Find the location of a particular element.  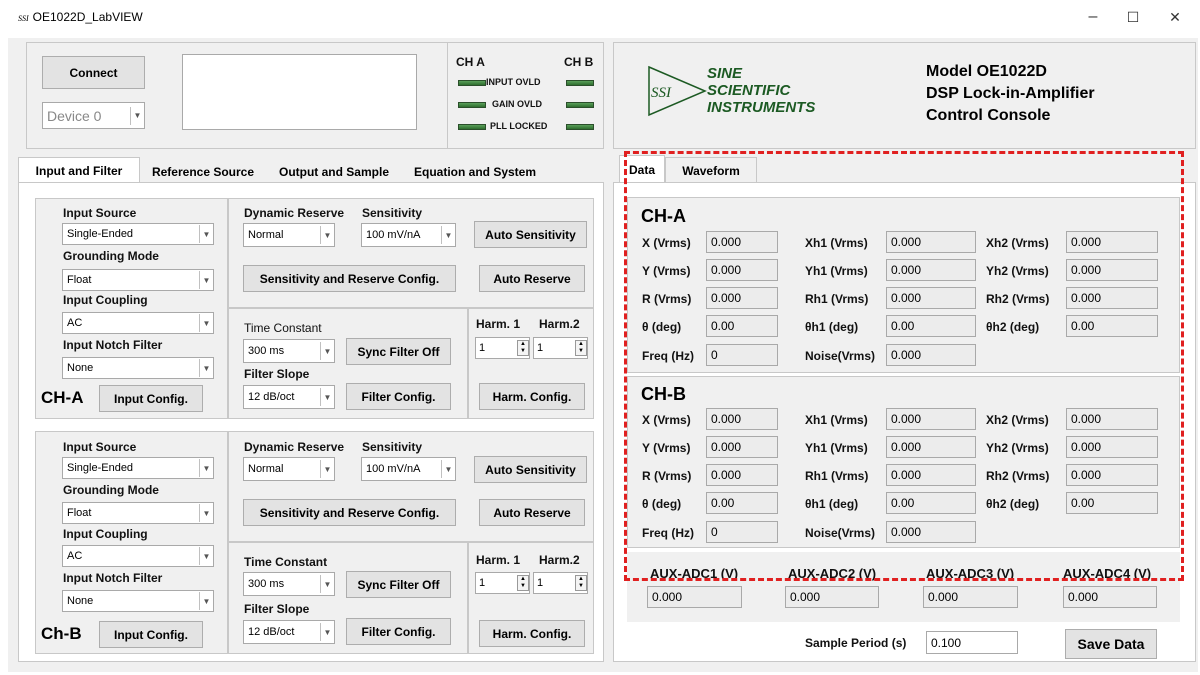

tab-output-and-sample: Output and Sample is located at coordinates (334, 171).